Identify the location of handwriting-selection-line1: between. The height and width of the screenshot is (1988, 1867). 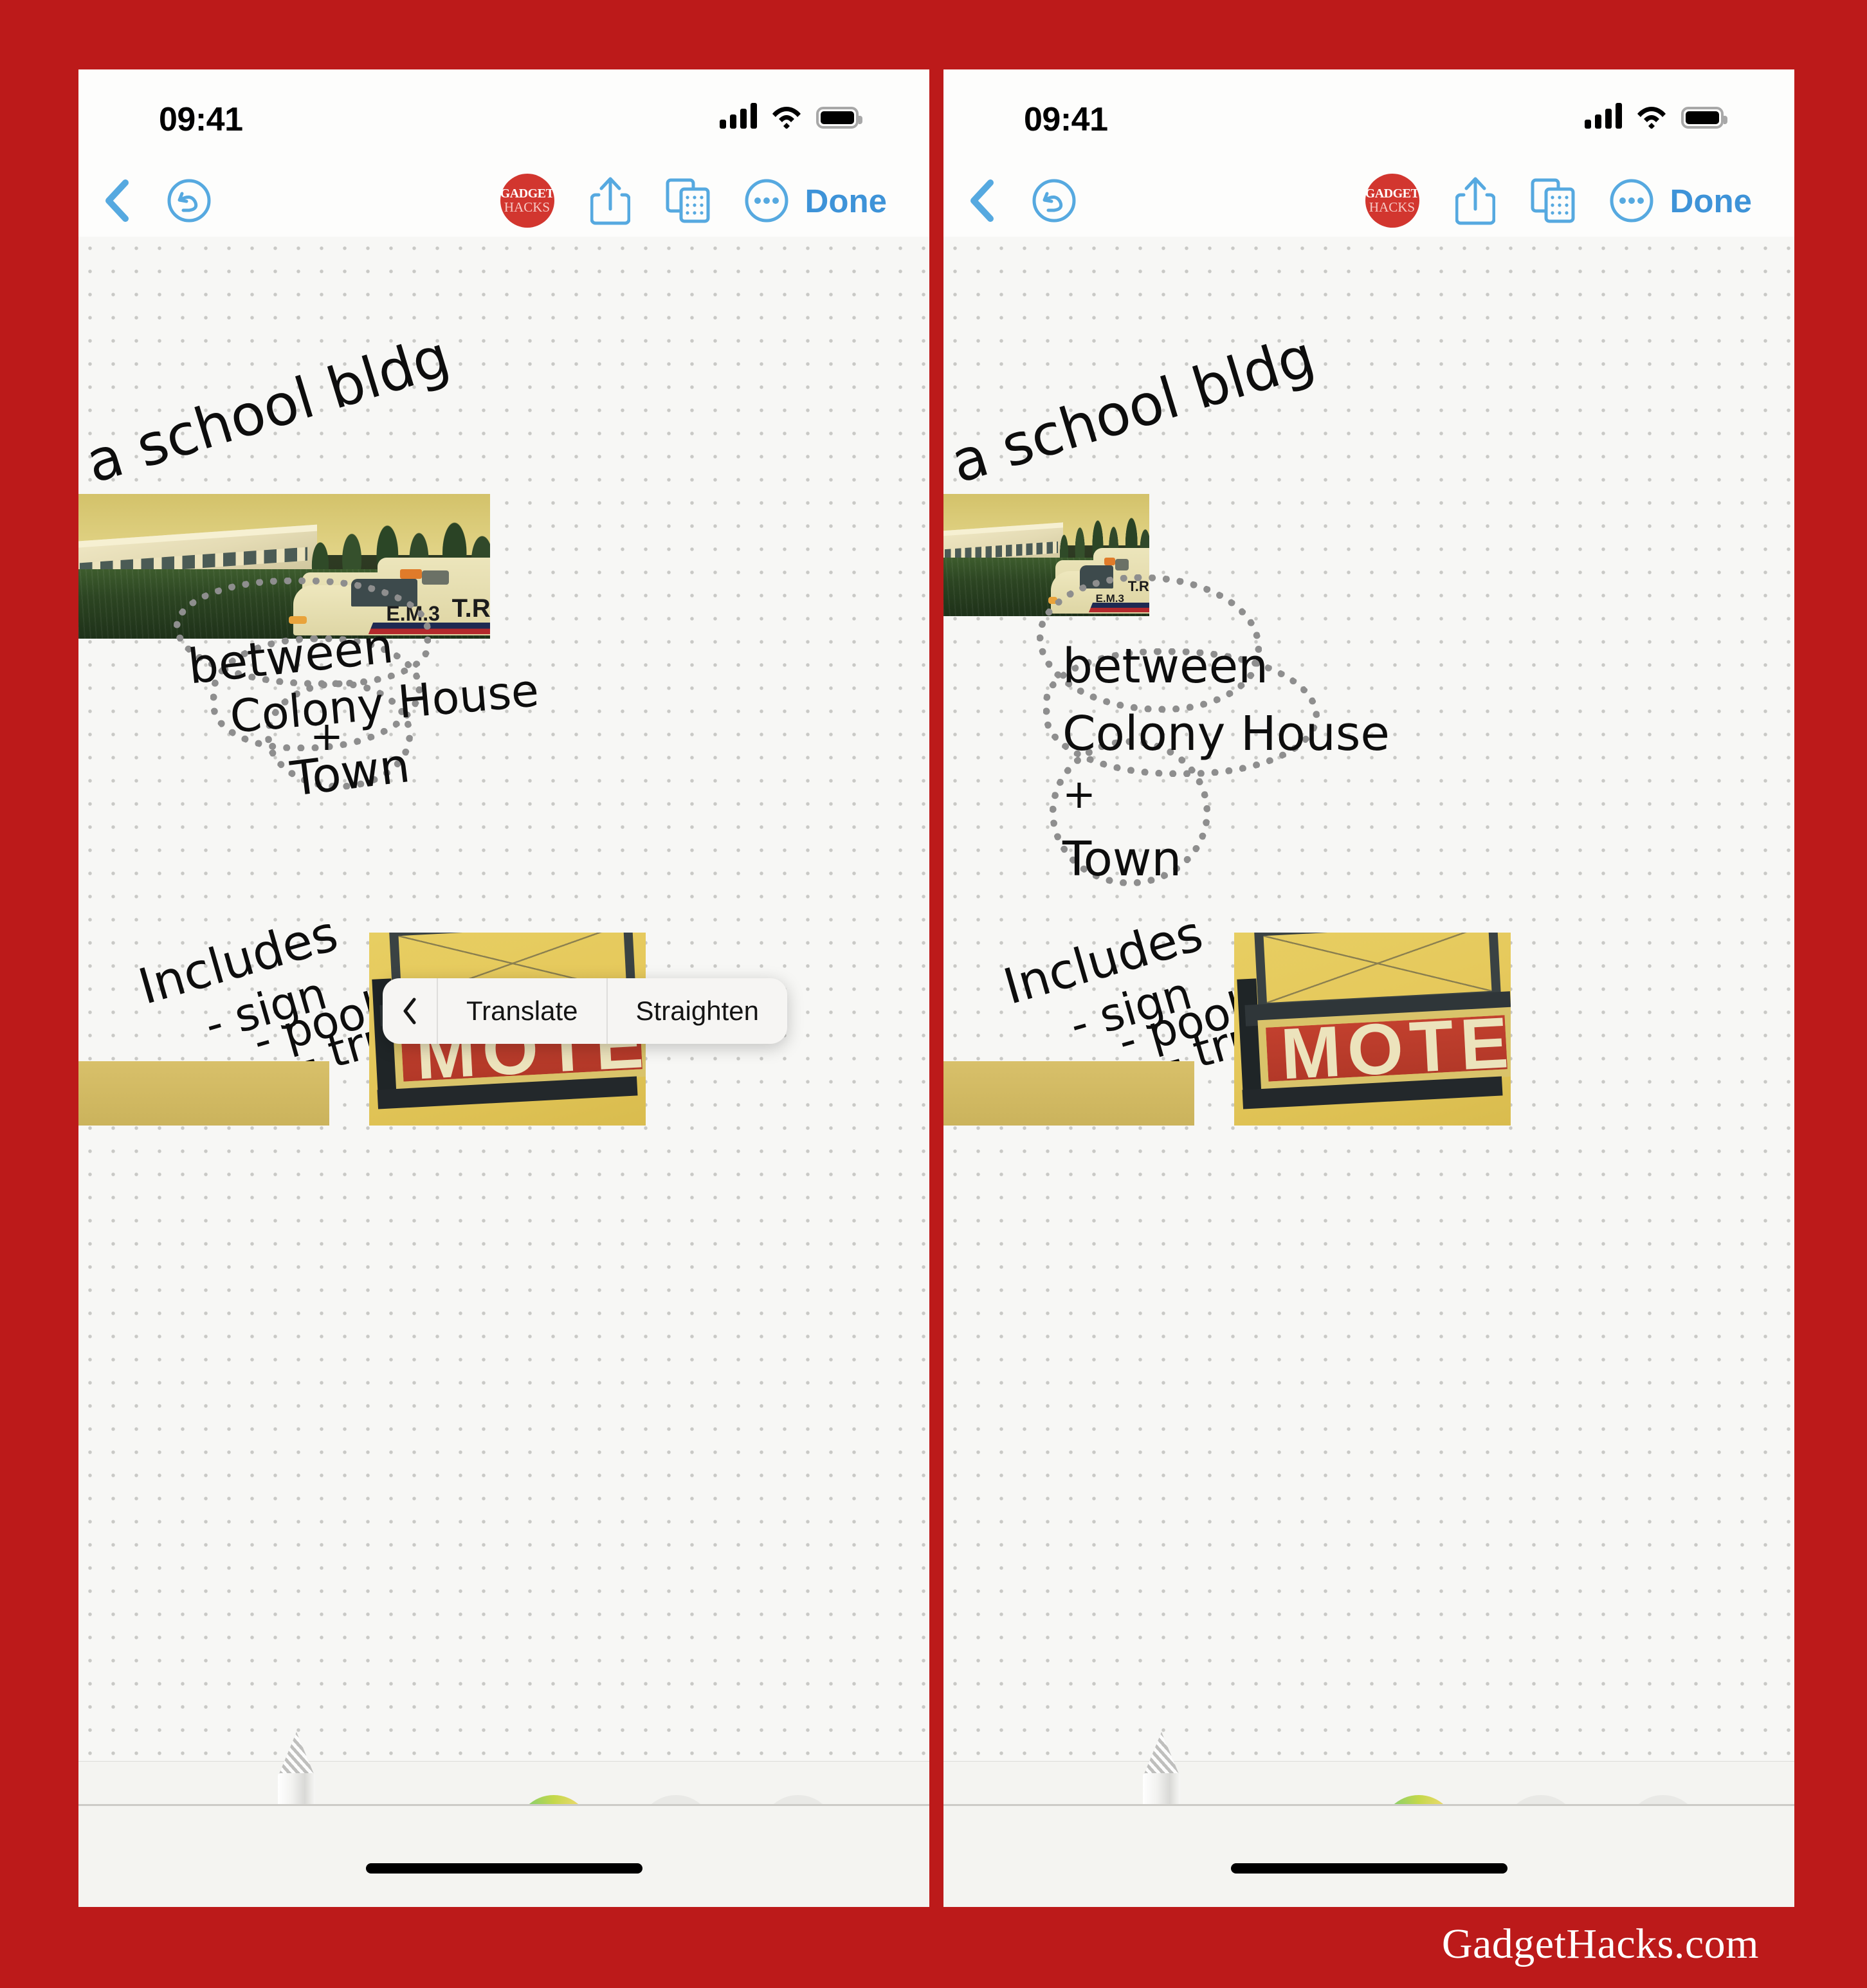
(1165, 666).